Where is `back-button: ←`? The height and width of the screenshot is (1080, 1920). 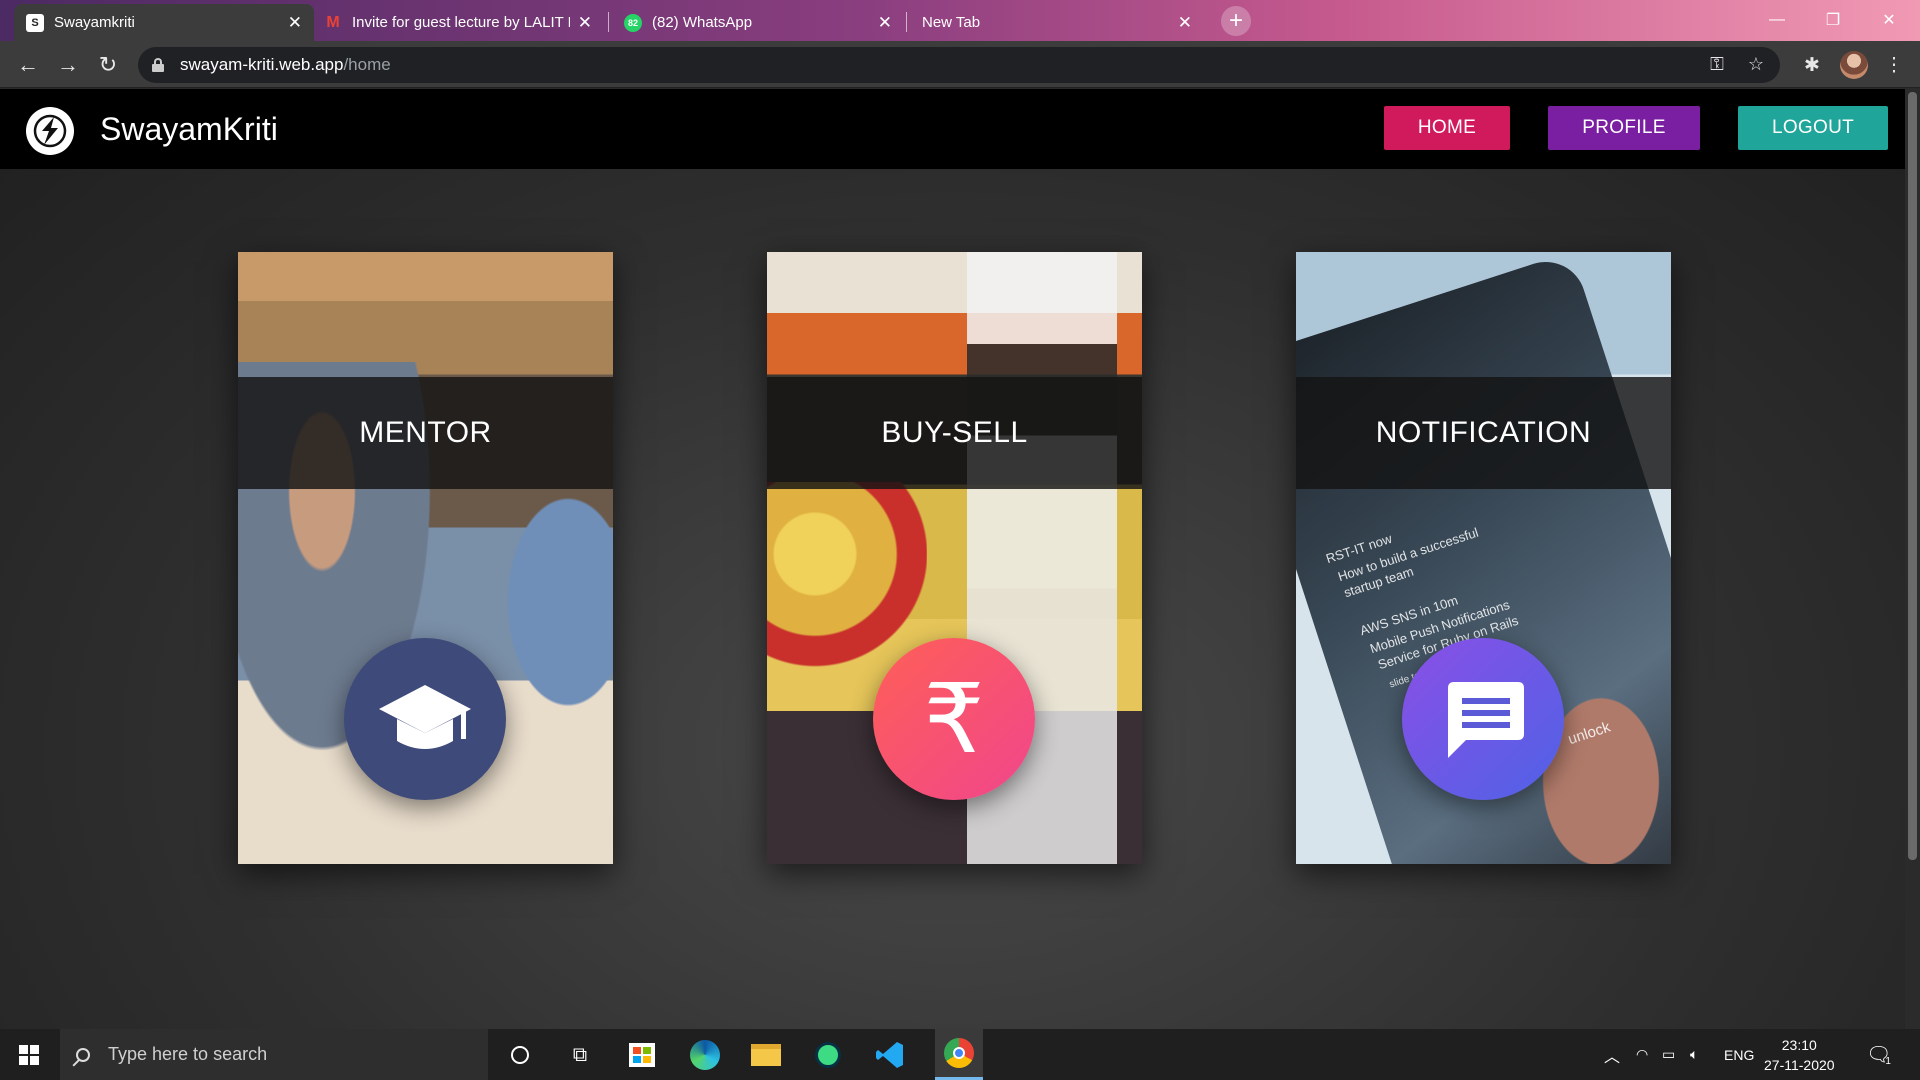
back-button: ← is located at coordinates (28, 65).